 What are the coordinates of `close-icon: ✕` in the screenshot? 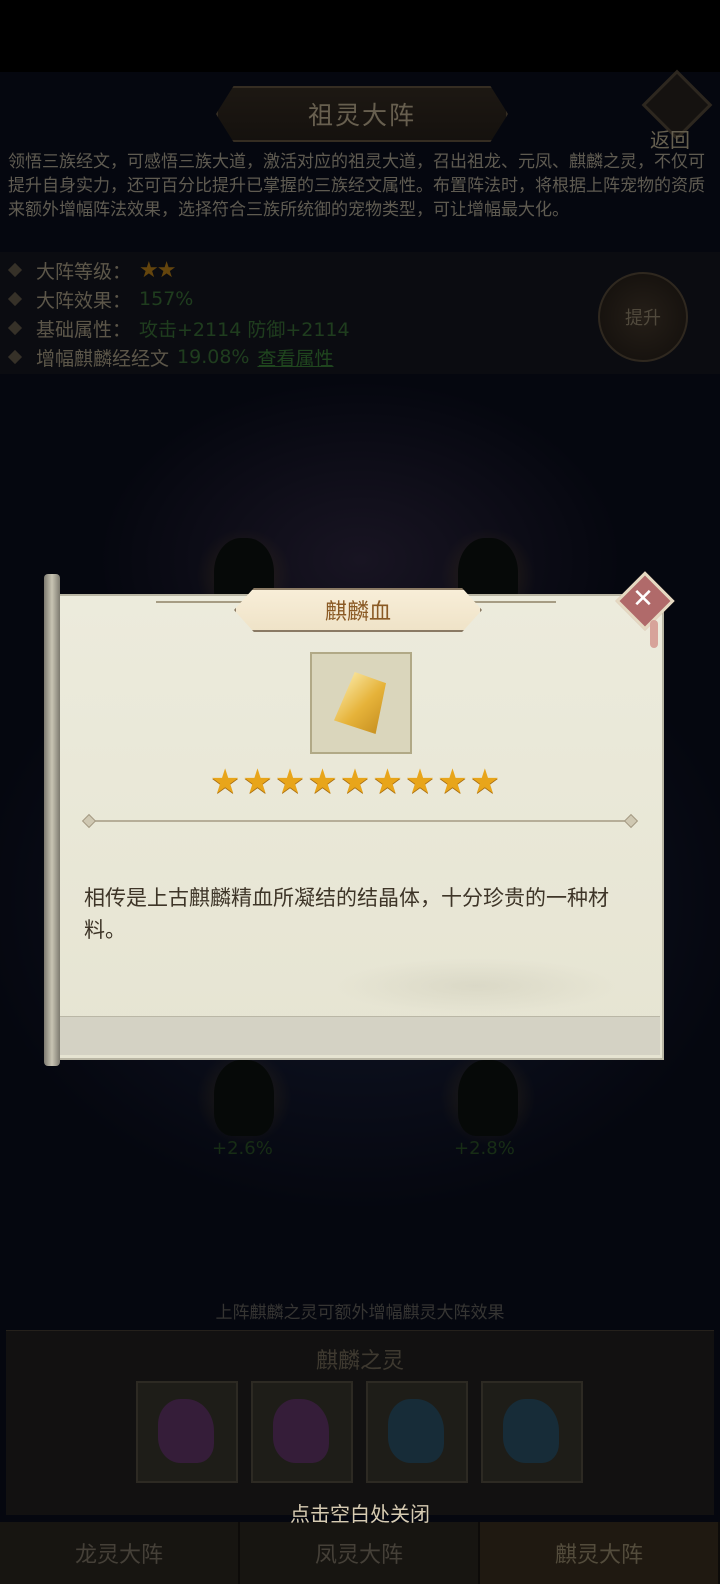 It's located at (643, 599).